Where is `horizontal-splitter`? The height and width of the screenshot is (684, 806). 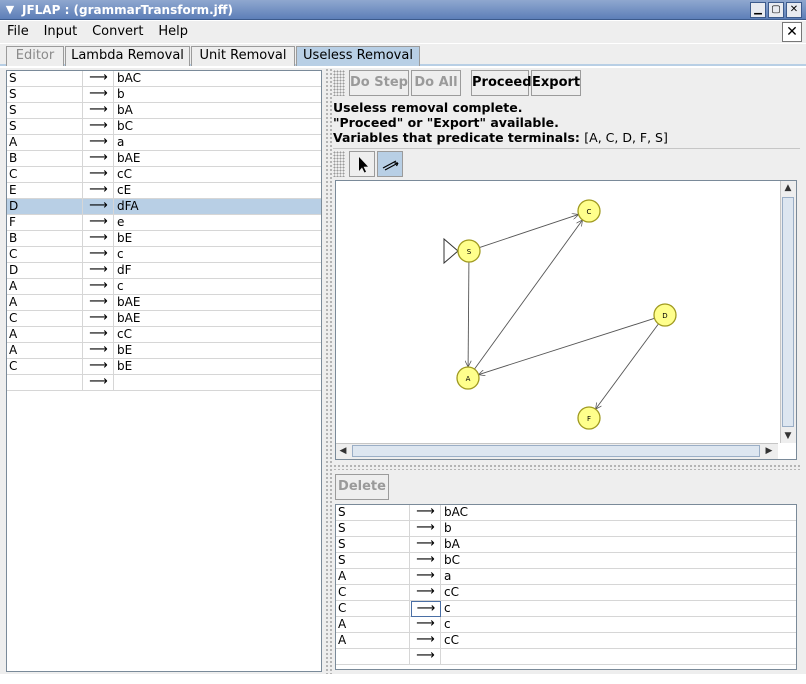 horizontal-splitter is located at coordinates (566, 467).